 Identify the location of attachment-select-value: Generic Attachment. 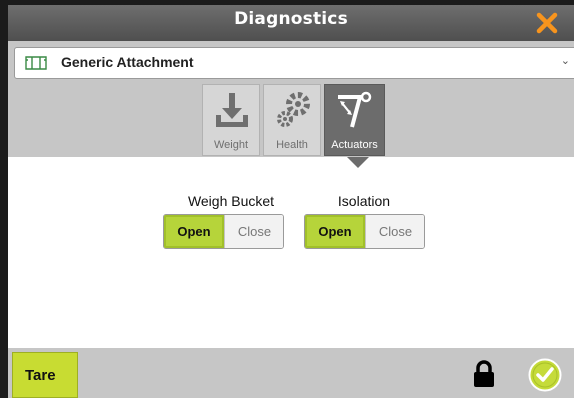
(127, 62).